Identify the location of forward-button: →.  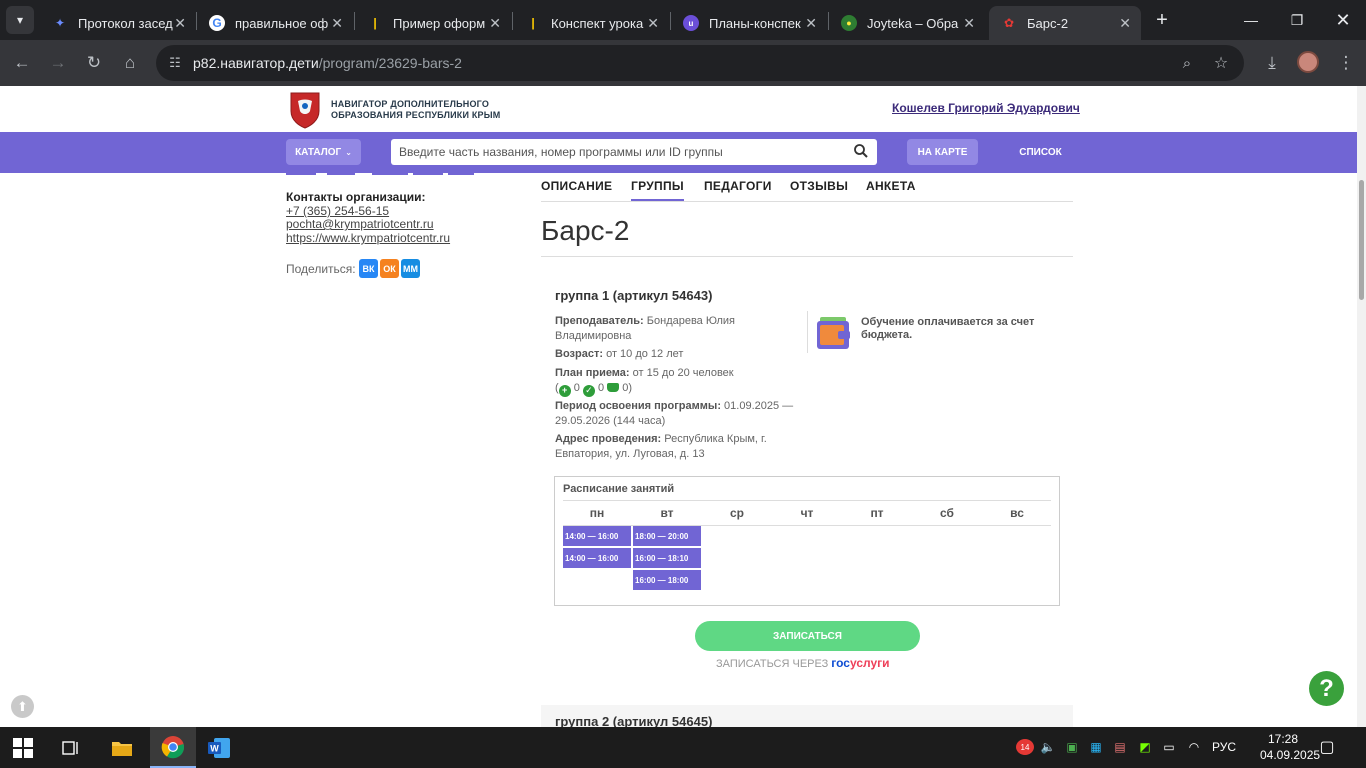
(58, 63).